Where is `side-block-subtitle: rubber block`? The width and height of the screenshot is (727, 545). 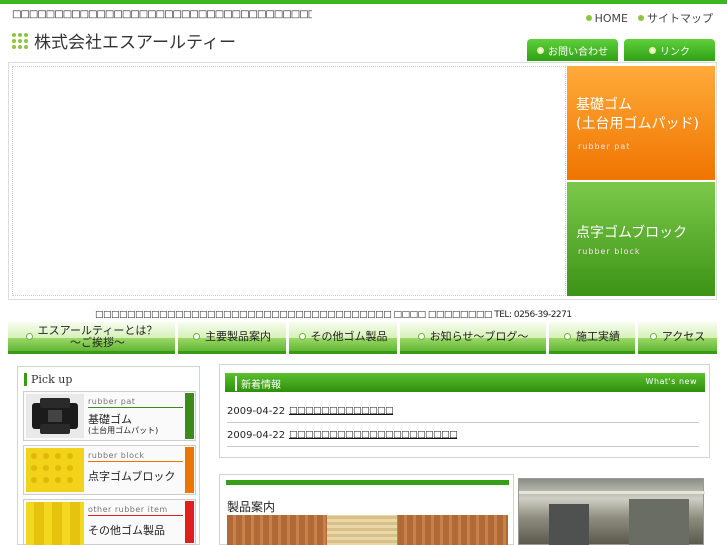
side-block-subtitle: rubber block is located at coordinates (609, 251).